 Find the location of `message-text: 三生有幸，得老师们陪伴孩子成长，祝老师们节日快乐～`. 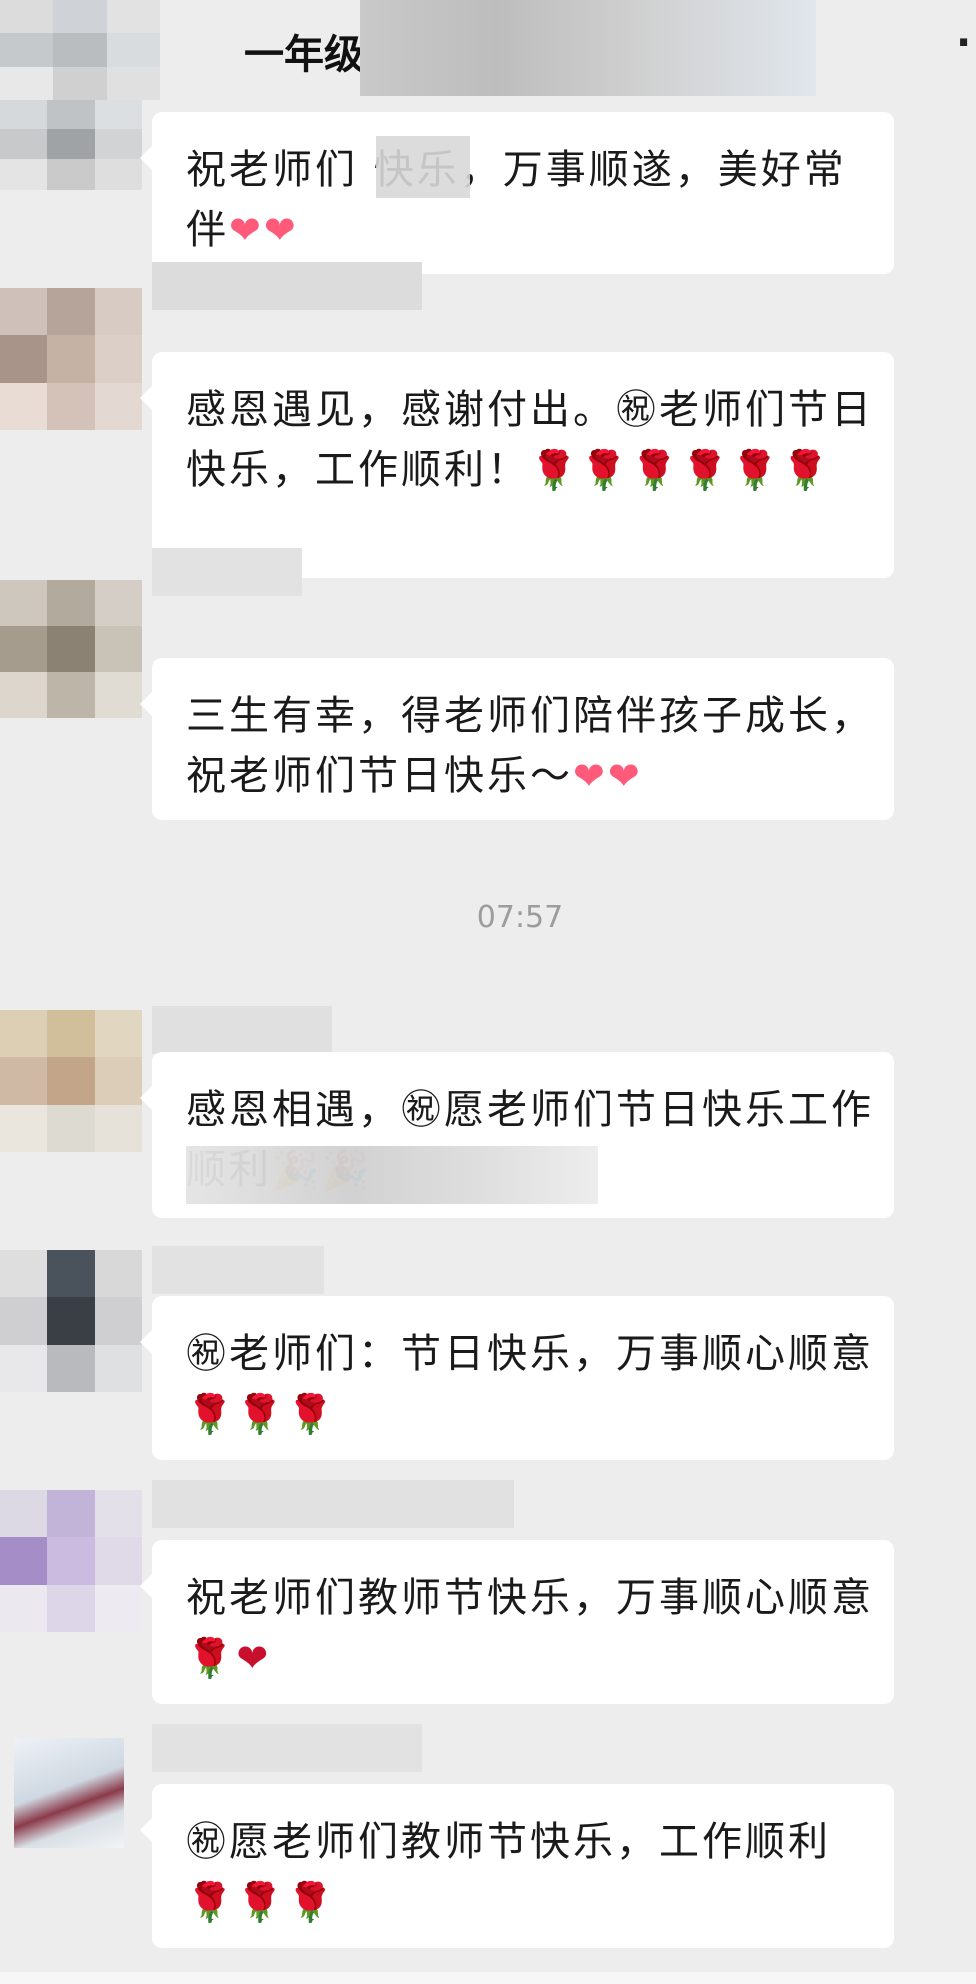

message-text: 三生有幸，得老师们陪伴孩子成长，祝老师们节日快乐～ is located at coordinates (530, 746).